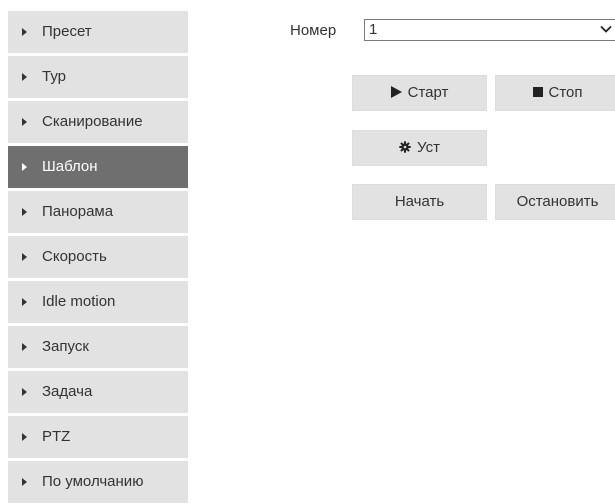 Image resolution: width=615 pixels, height=504 pixels. I want to click on begin-record-button: Начать, so click(419, 202).